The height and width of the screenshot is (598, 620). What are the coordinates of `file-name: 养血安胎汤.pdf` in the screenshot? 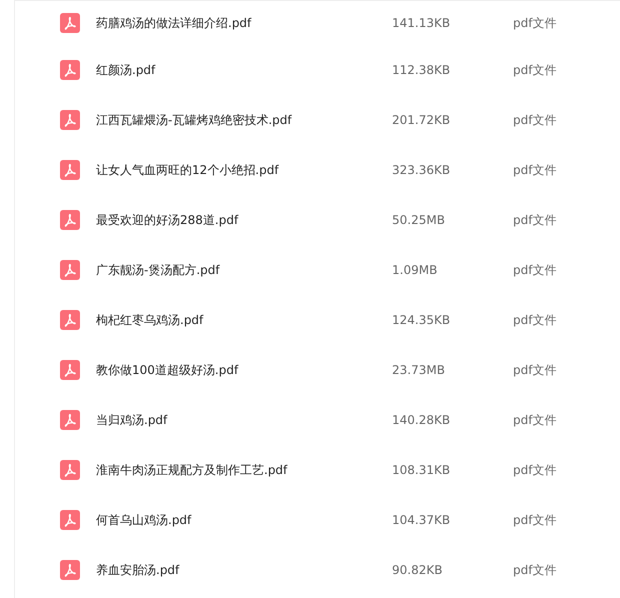 It's located at (244, 570).